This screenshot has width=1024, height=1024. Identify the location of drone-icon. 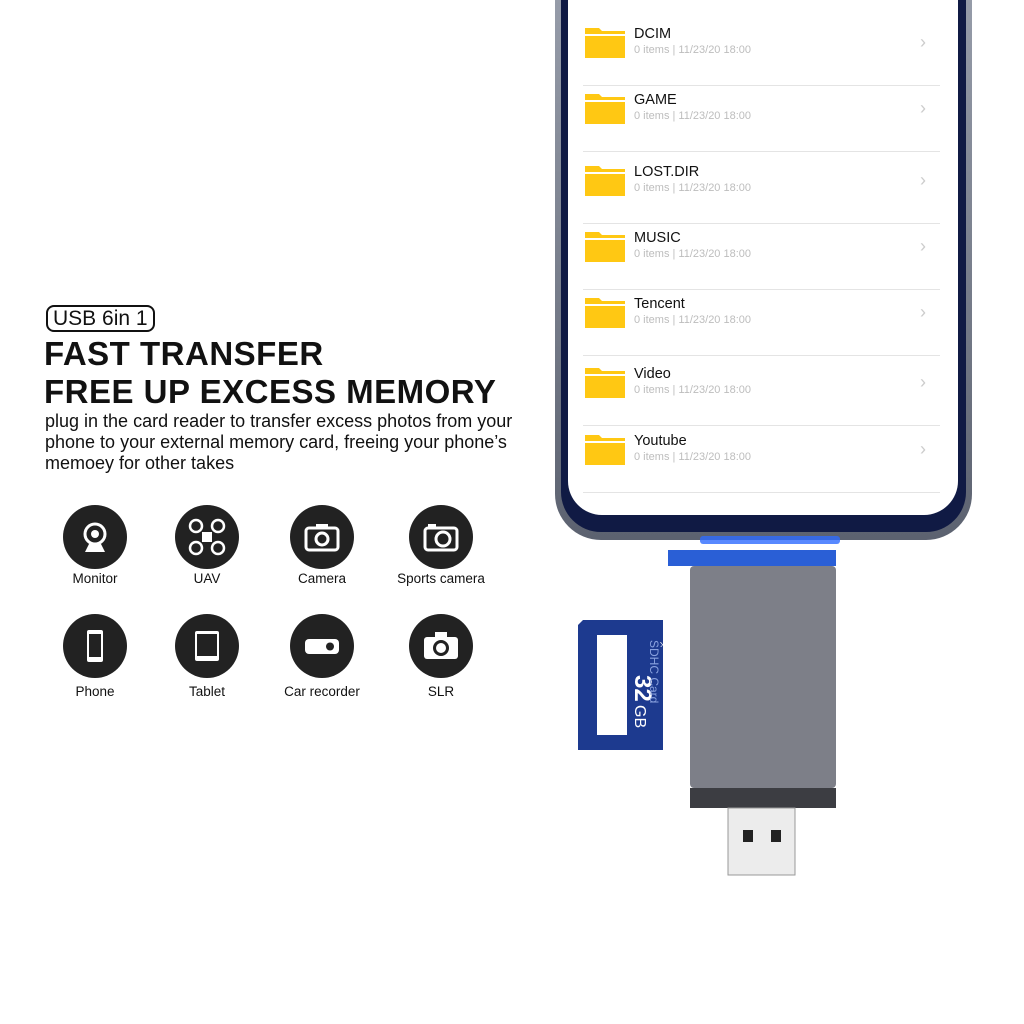
(207, 537).